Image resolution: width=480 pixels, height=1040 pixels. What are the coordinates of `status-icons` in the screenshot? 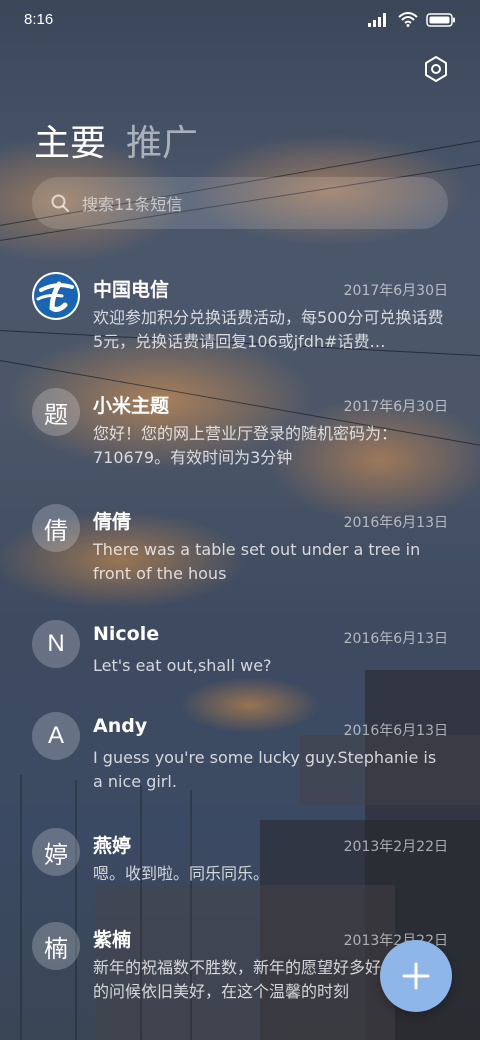 It's located at (412, 19).